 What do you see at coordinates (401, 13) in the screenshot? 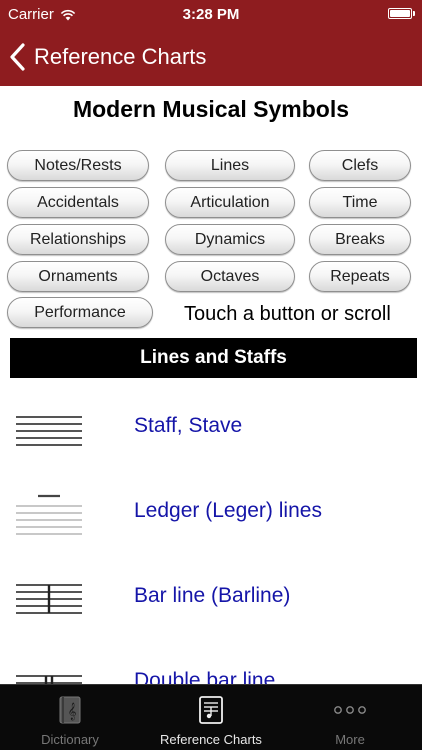
I see `battery-icon` at bounding box center [401, 13].